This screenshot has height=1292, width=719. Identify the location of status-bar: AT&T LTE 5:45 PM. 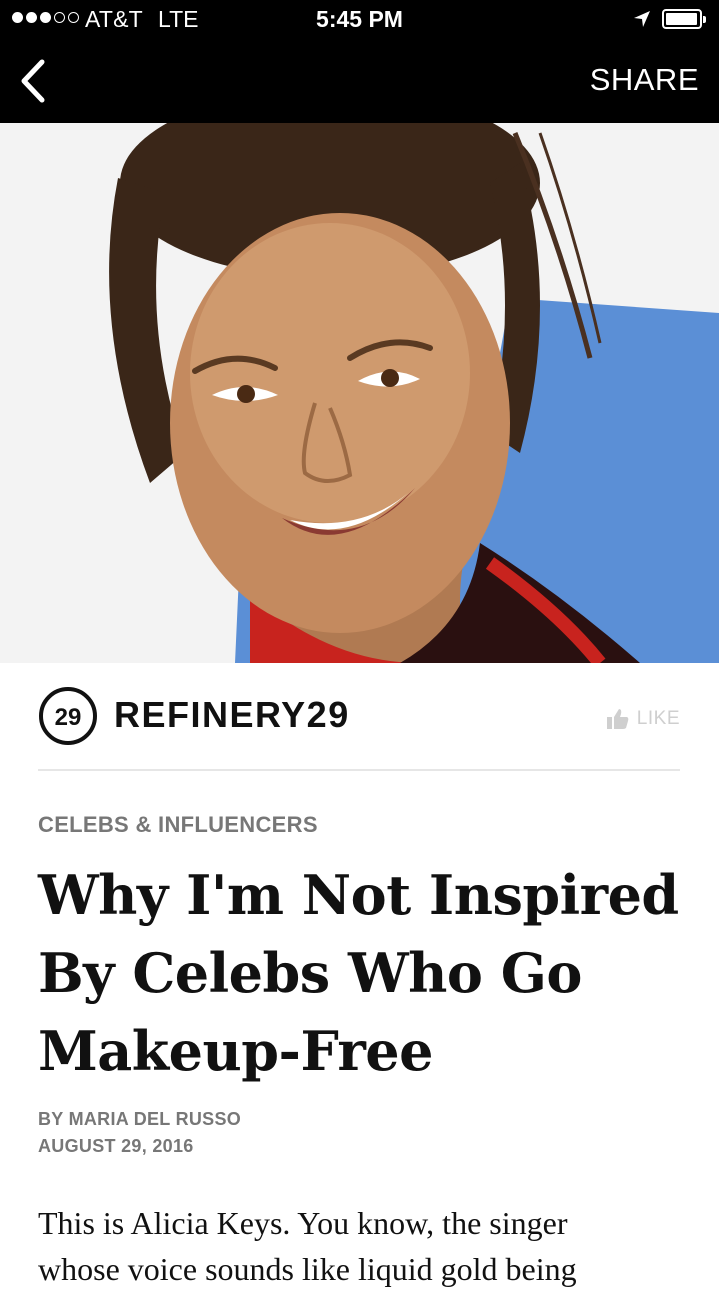
(359, 20).